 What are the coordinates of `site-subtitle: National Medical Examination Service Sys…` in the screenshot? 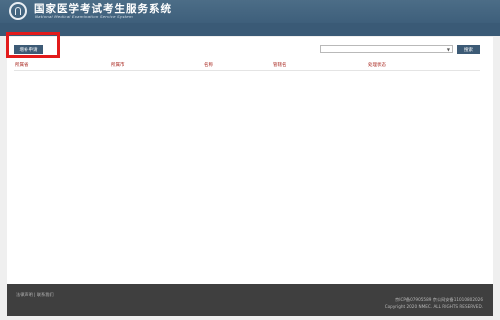 It's located at (84, 16).